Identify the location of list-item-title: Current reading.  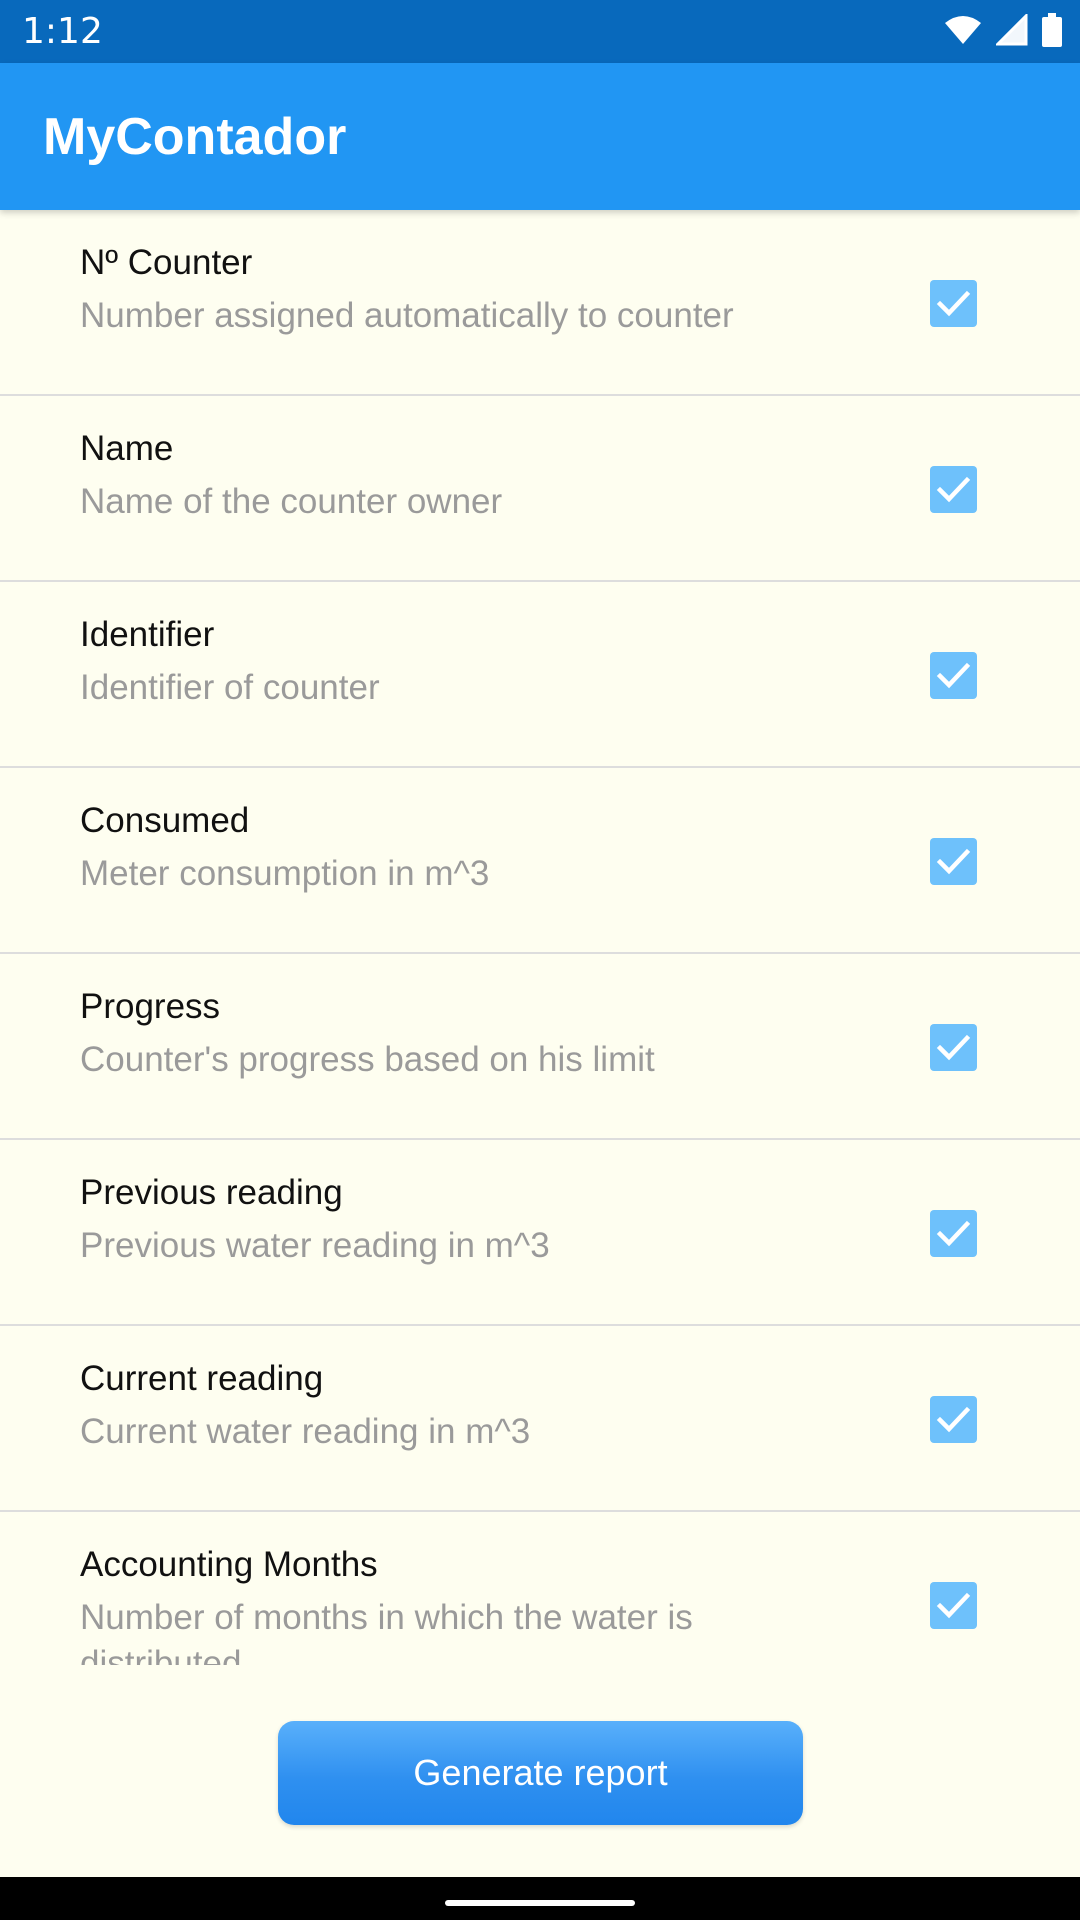
(202, 1378).